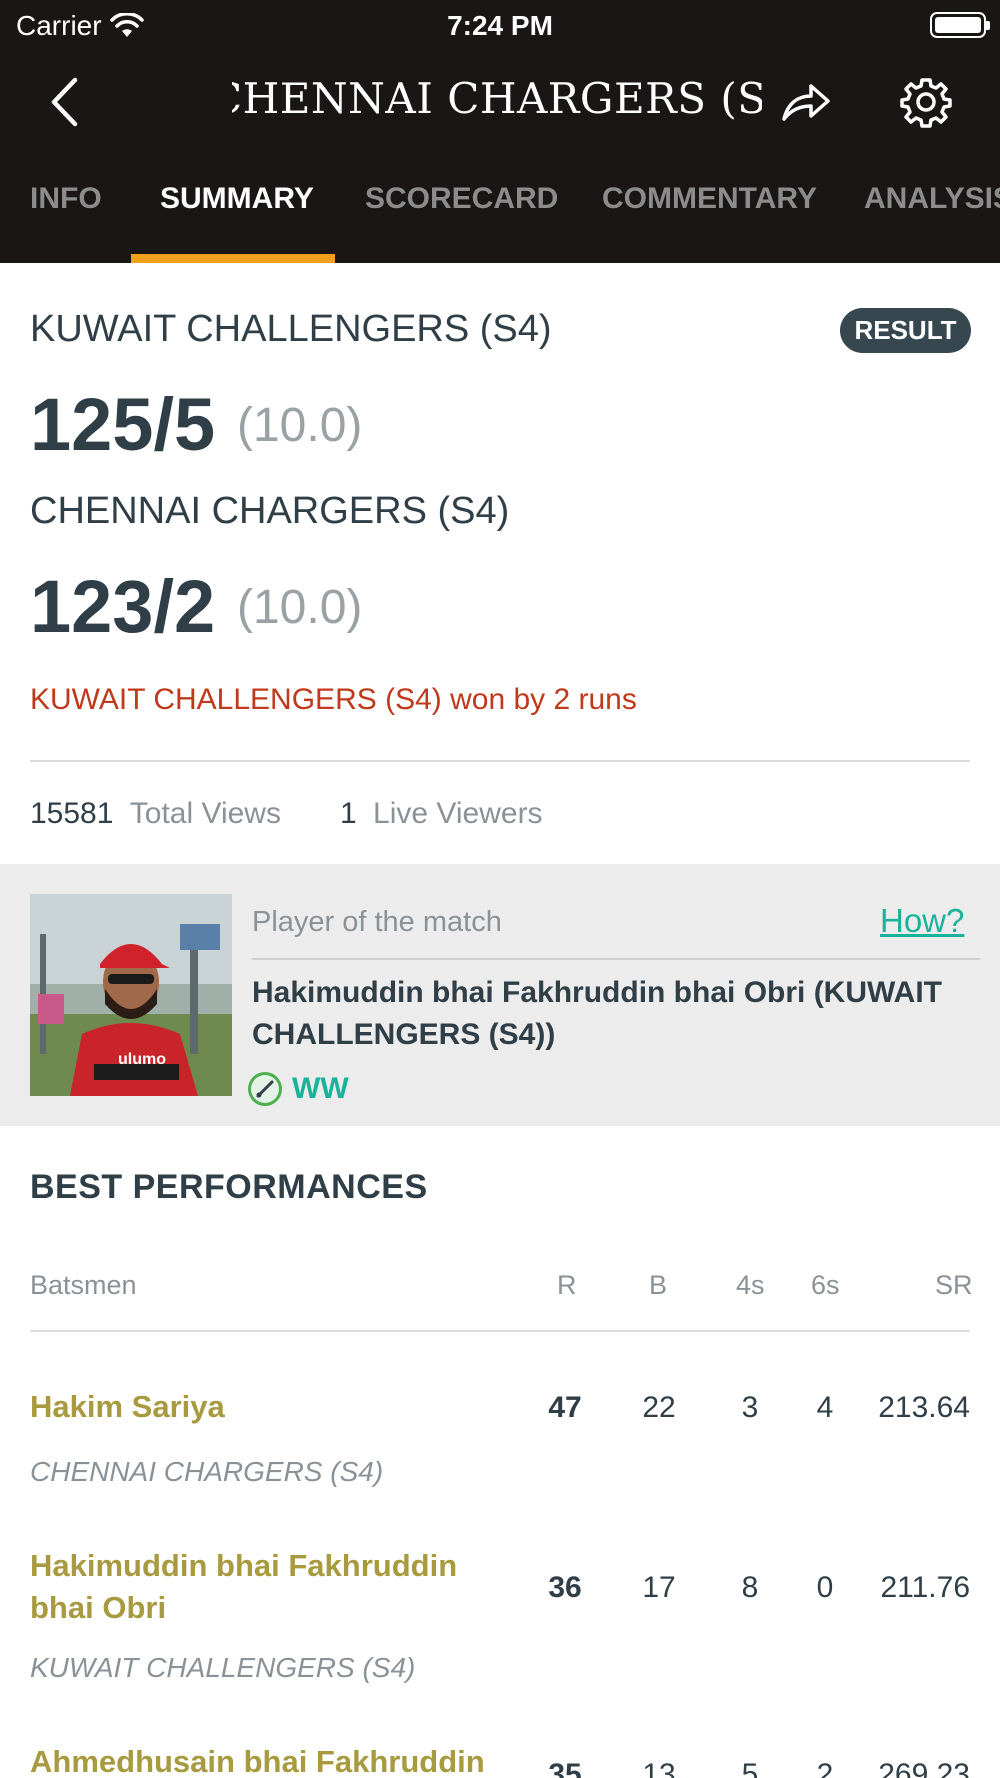  What do you see at coordinates (223, 1667) in the screenshot?
I see `player-team: KUWAIT CHALLENGERS (S4)` at bounding box center [223, 1667].